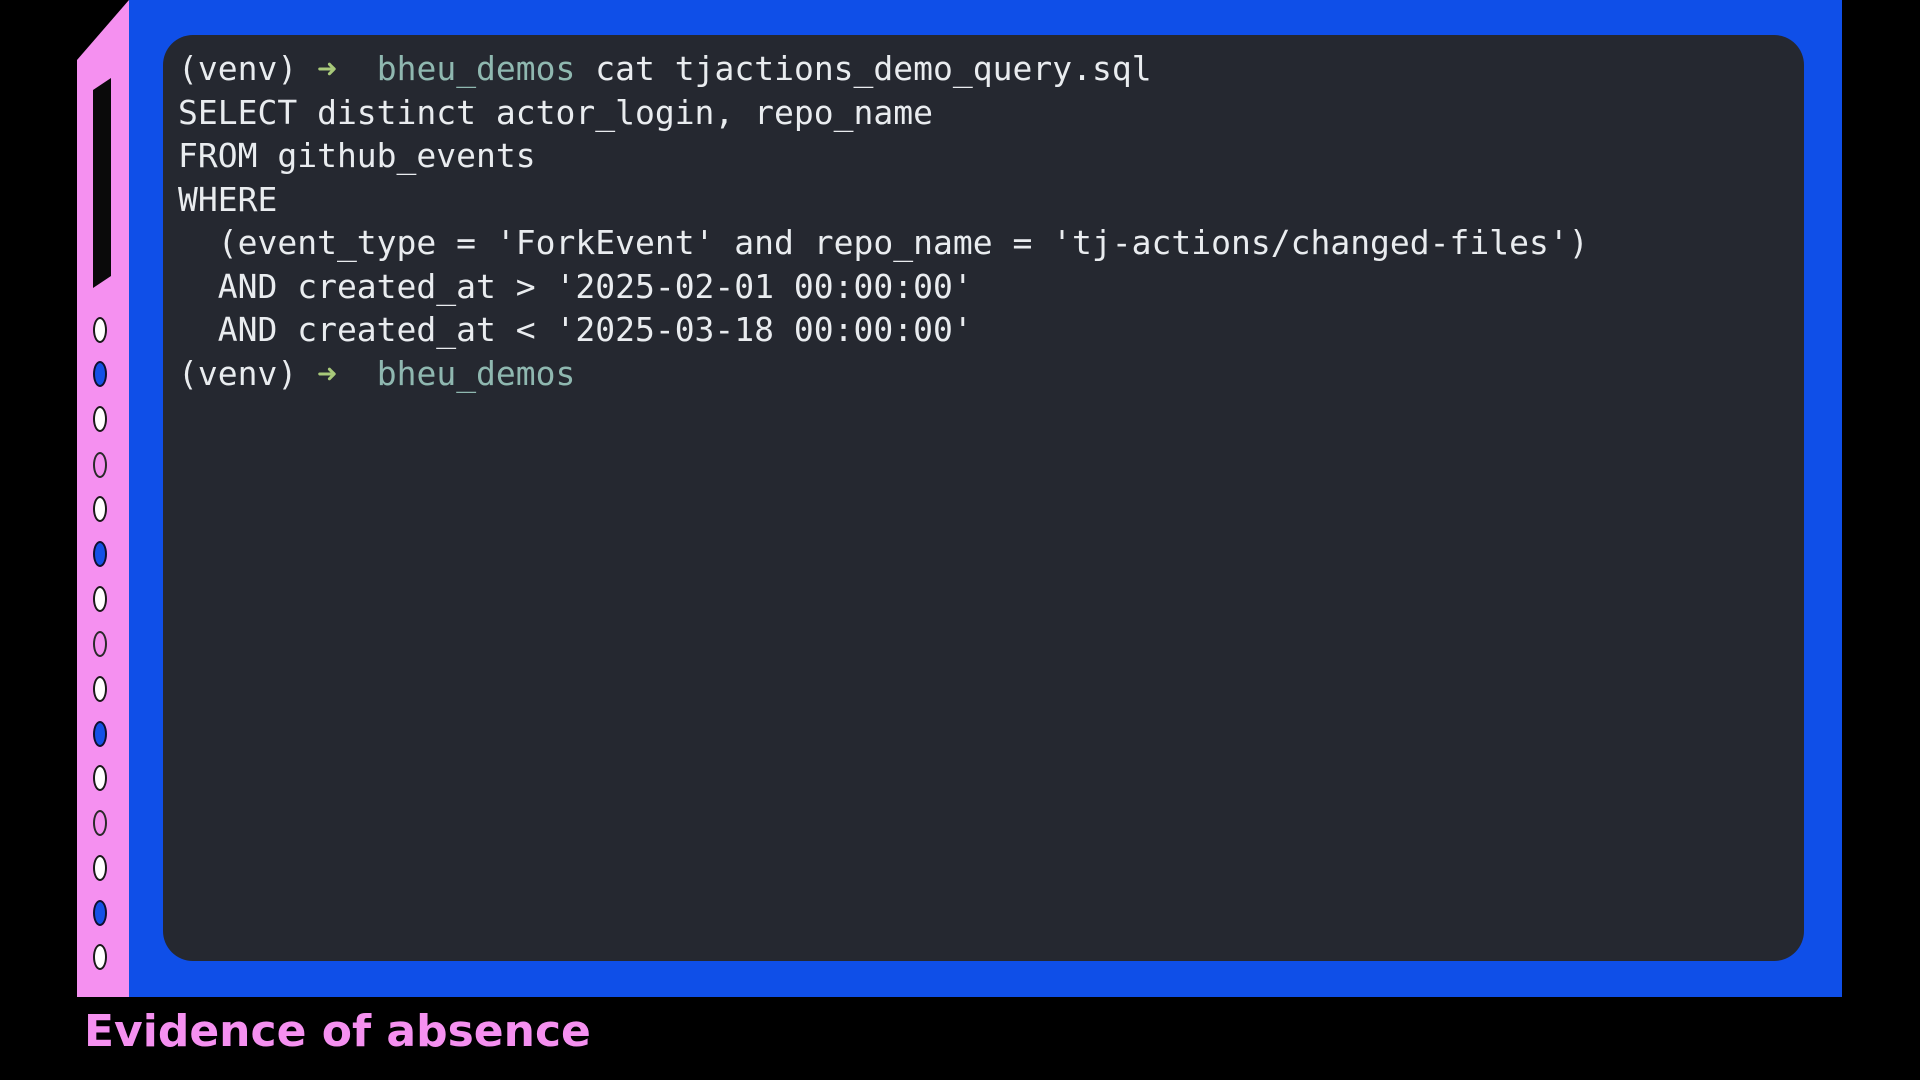 The image size is (1920, 1080). What do you see at coordinates (337, 1031) in the screenshot?
I see `slide-caption: Evidence of absence` at bounding box center [337, 1031].